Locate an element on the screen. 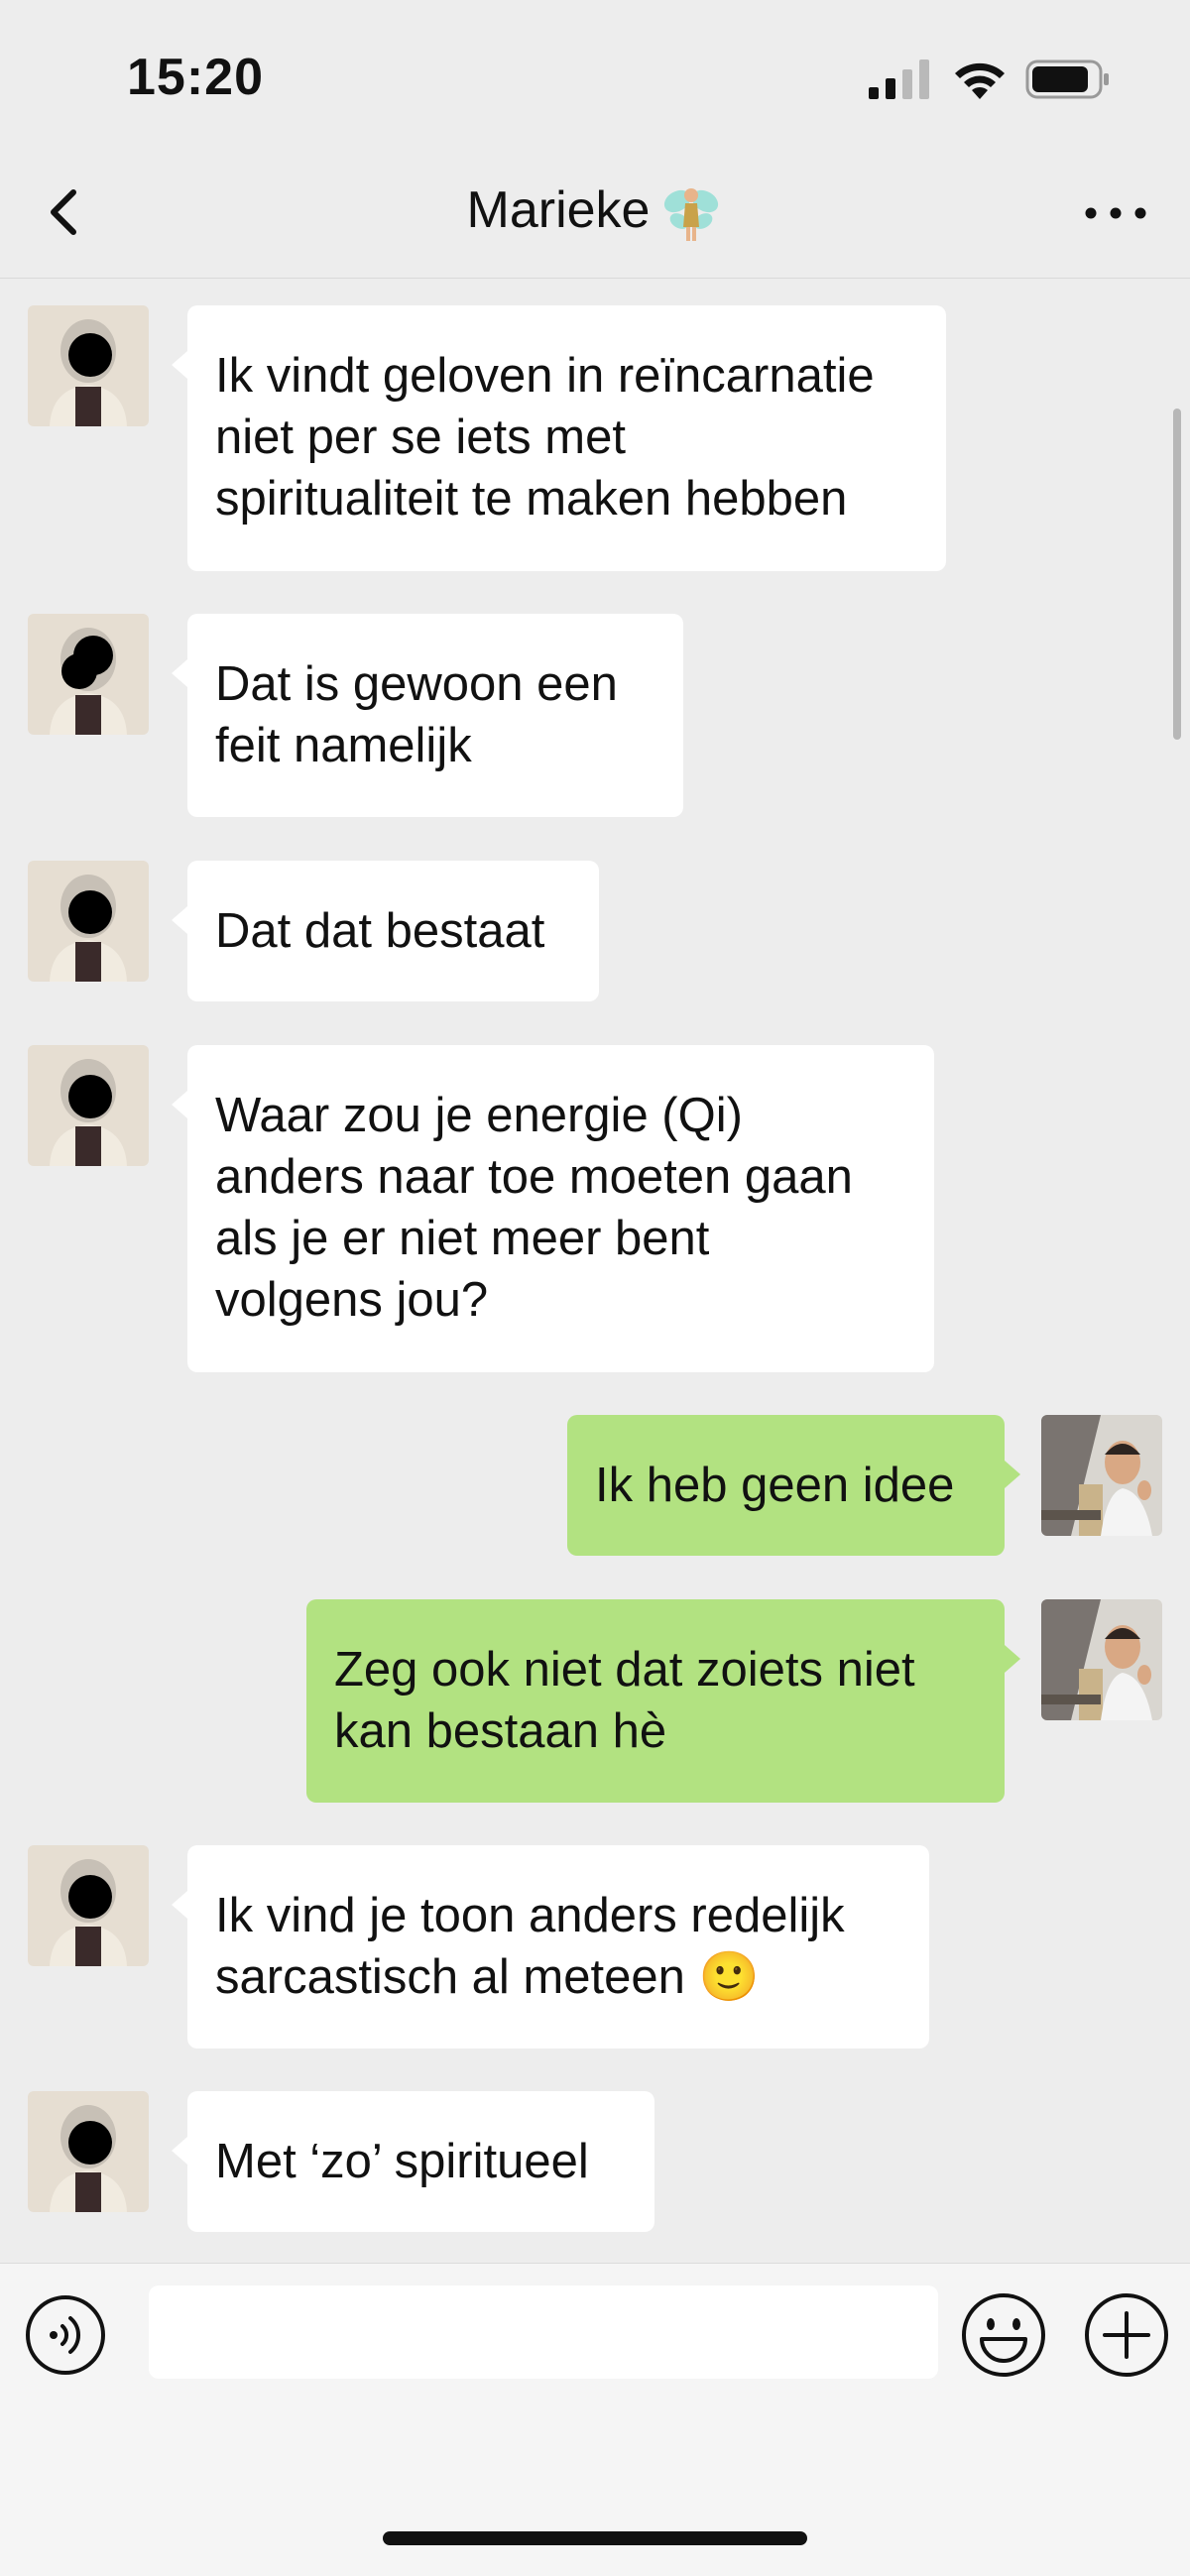 This screenshot has width=1190, height=2576. chat-title: Marieke is located at coordinates (595, 212).